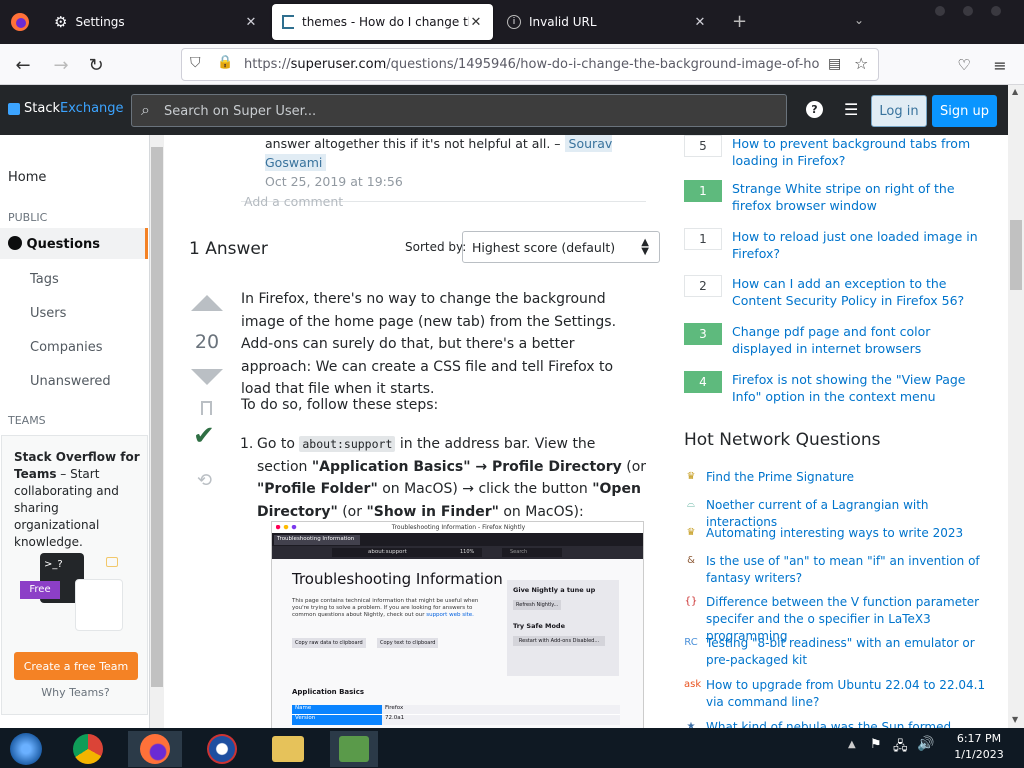  What do you see at coordinates (88, 749) in the screenshot?
I see `chrome-icon` at bounding box center [88, 749].